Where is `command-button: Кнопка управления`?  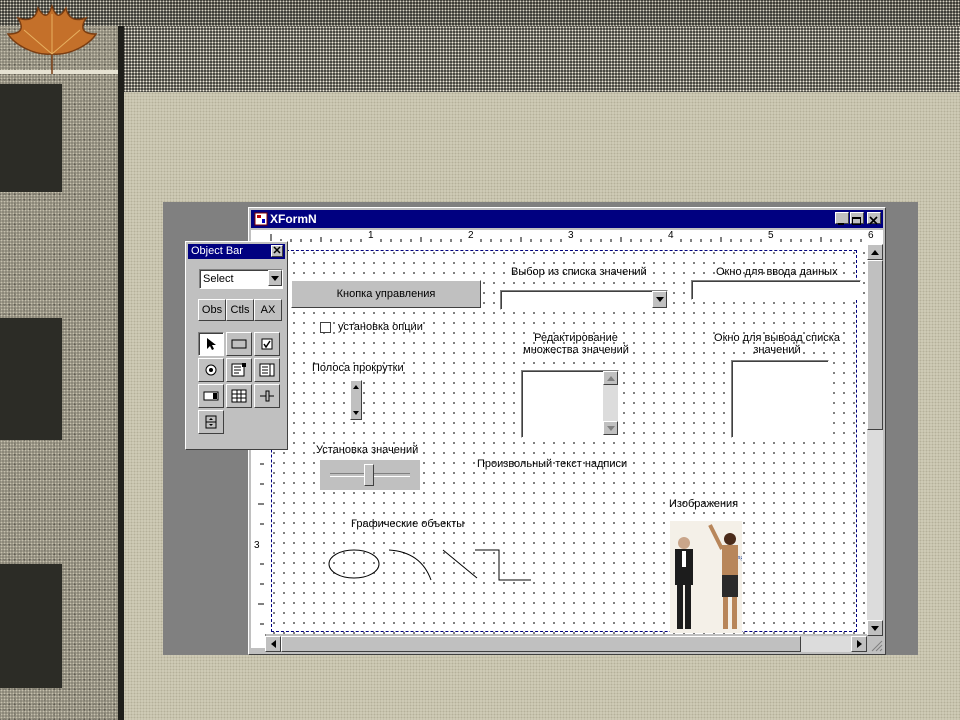
command-button: Кнопка управления is located at coordinates (386, 294).